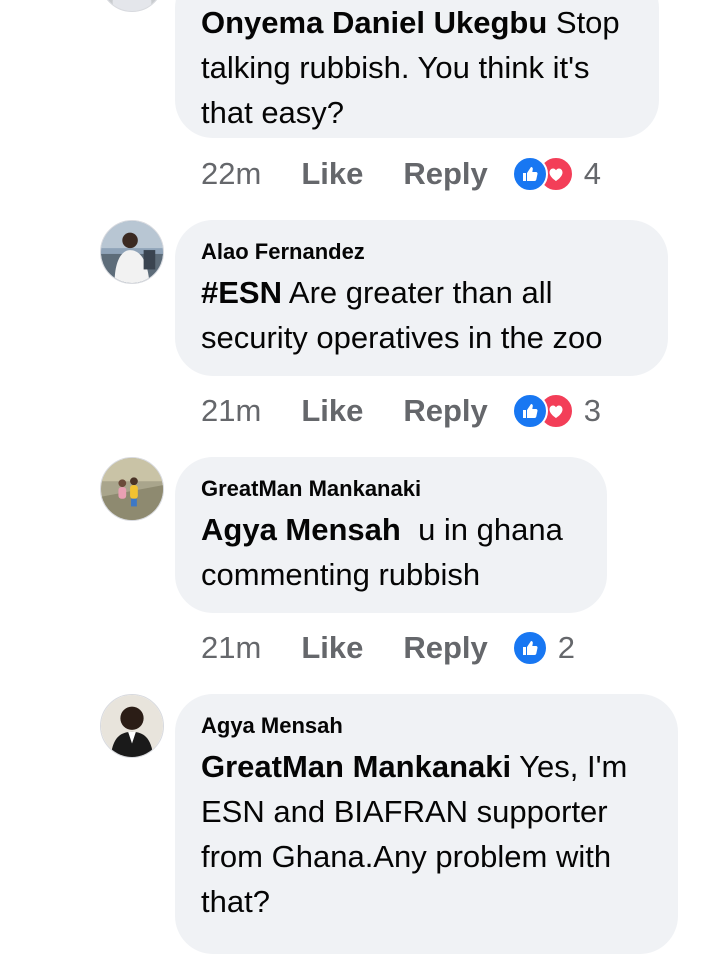 Image resolution: width=720 pixels, height=954 pixels. What do you see at coordinates (301, 529) in the screenshot?
I see `mention-link: Agya Mensah` at bounding box center [301, 529].